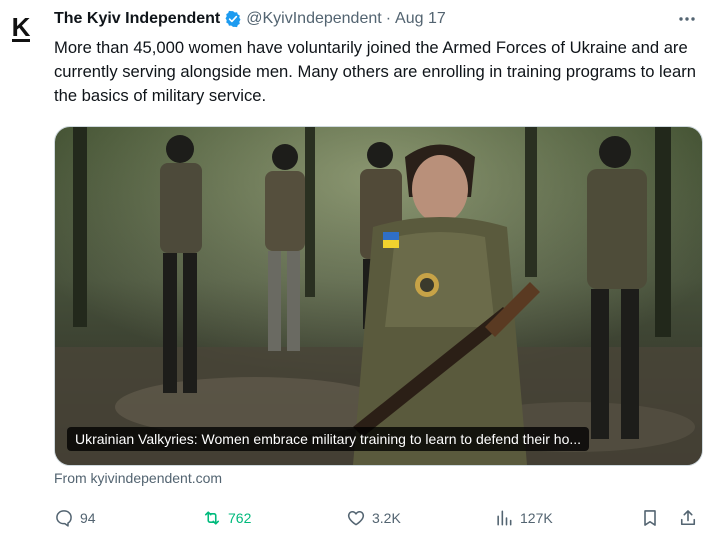  I want to click on avatar-letter: K, so click(21, 27).